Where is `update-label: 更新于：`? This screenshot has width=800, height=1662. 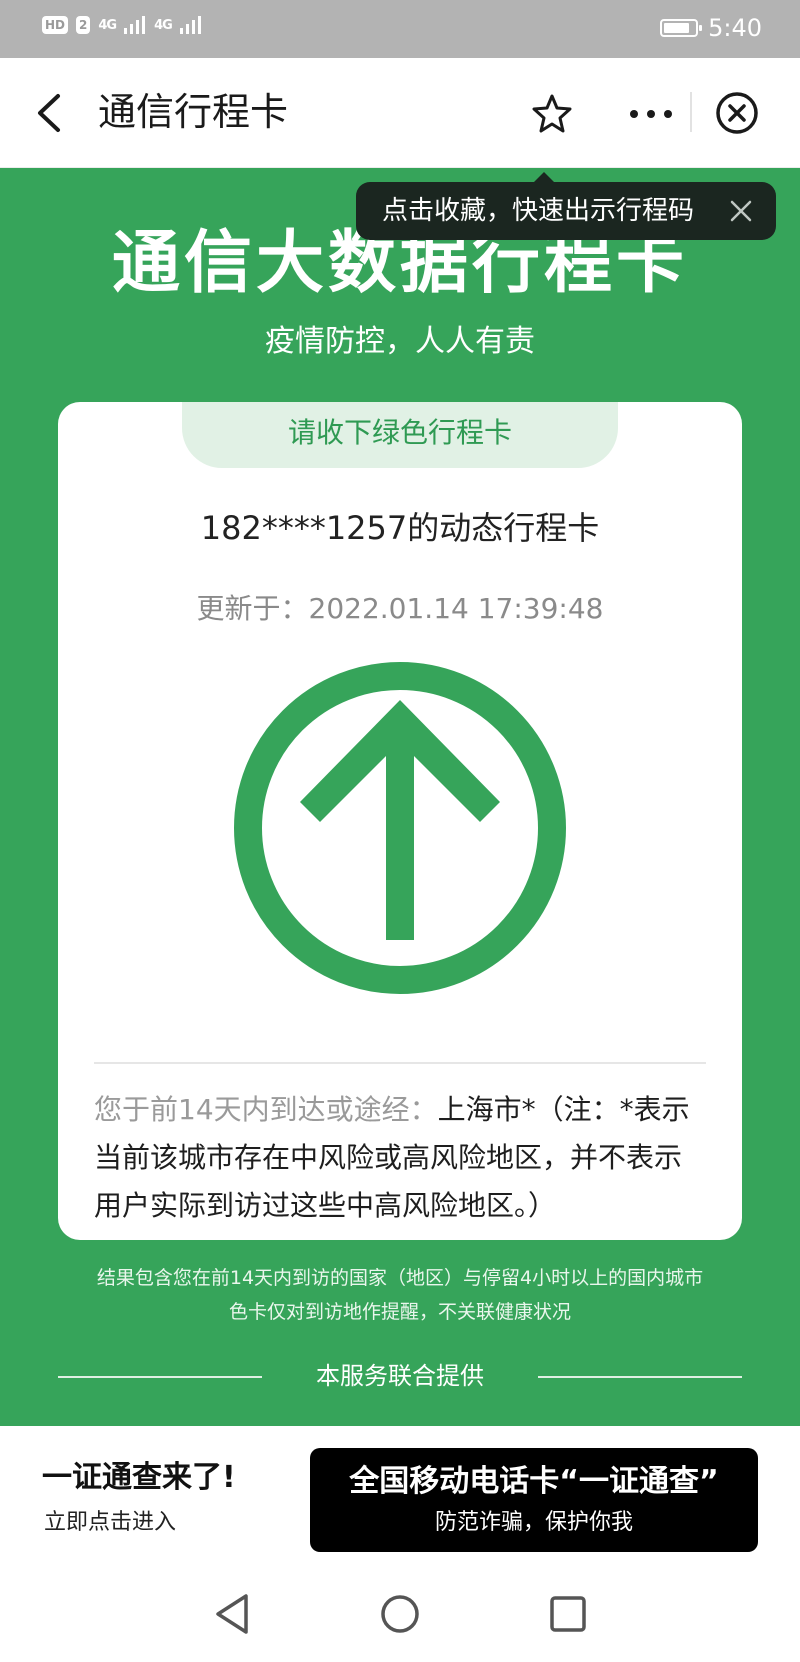 update-label: 更新于： is located at coordinates (252, 608).